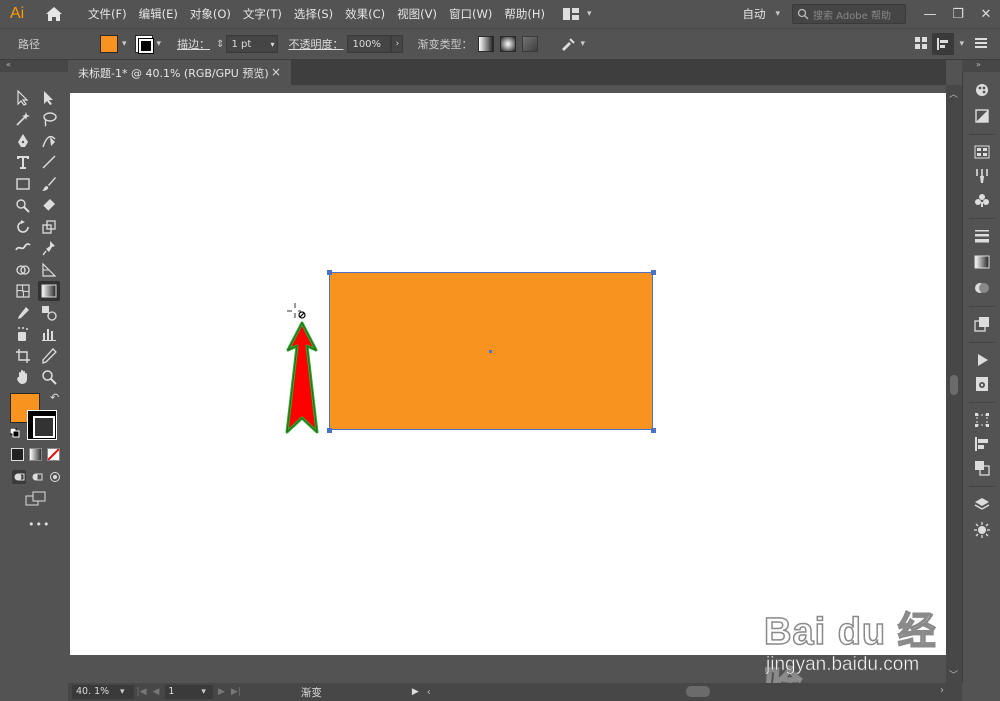  Describe the element at coordinates (49, 184) in the screenshot. I see `paintbrush-tool-icon` at that location.